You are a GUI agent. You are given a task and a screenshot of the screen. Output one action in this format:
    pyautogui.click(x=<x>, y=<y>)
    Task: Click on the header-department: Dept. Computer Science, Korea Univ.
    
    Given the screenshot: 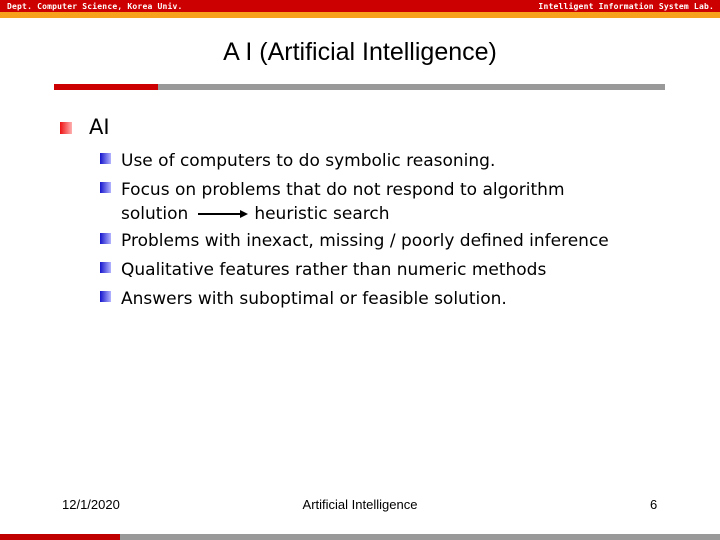 What is the action you would take?
    pyautogui.click(x=95, y=6)
    